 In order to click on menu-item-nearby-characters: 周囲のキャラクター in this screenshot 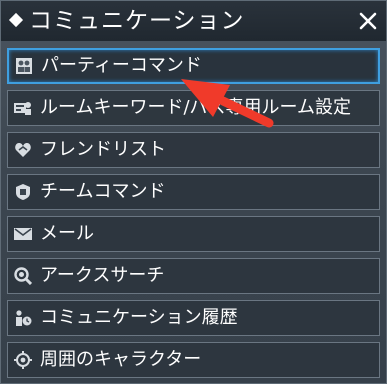, I will do `click(193, 360)`.